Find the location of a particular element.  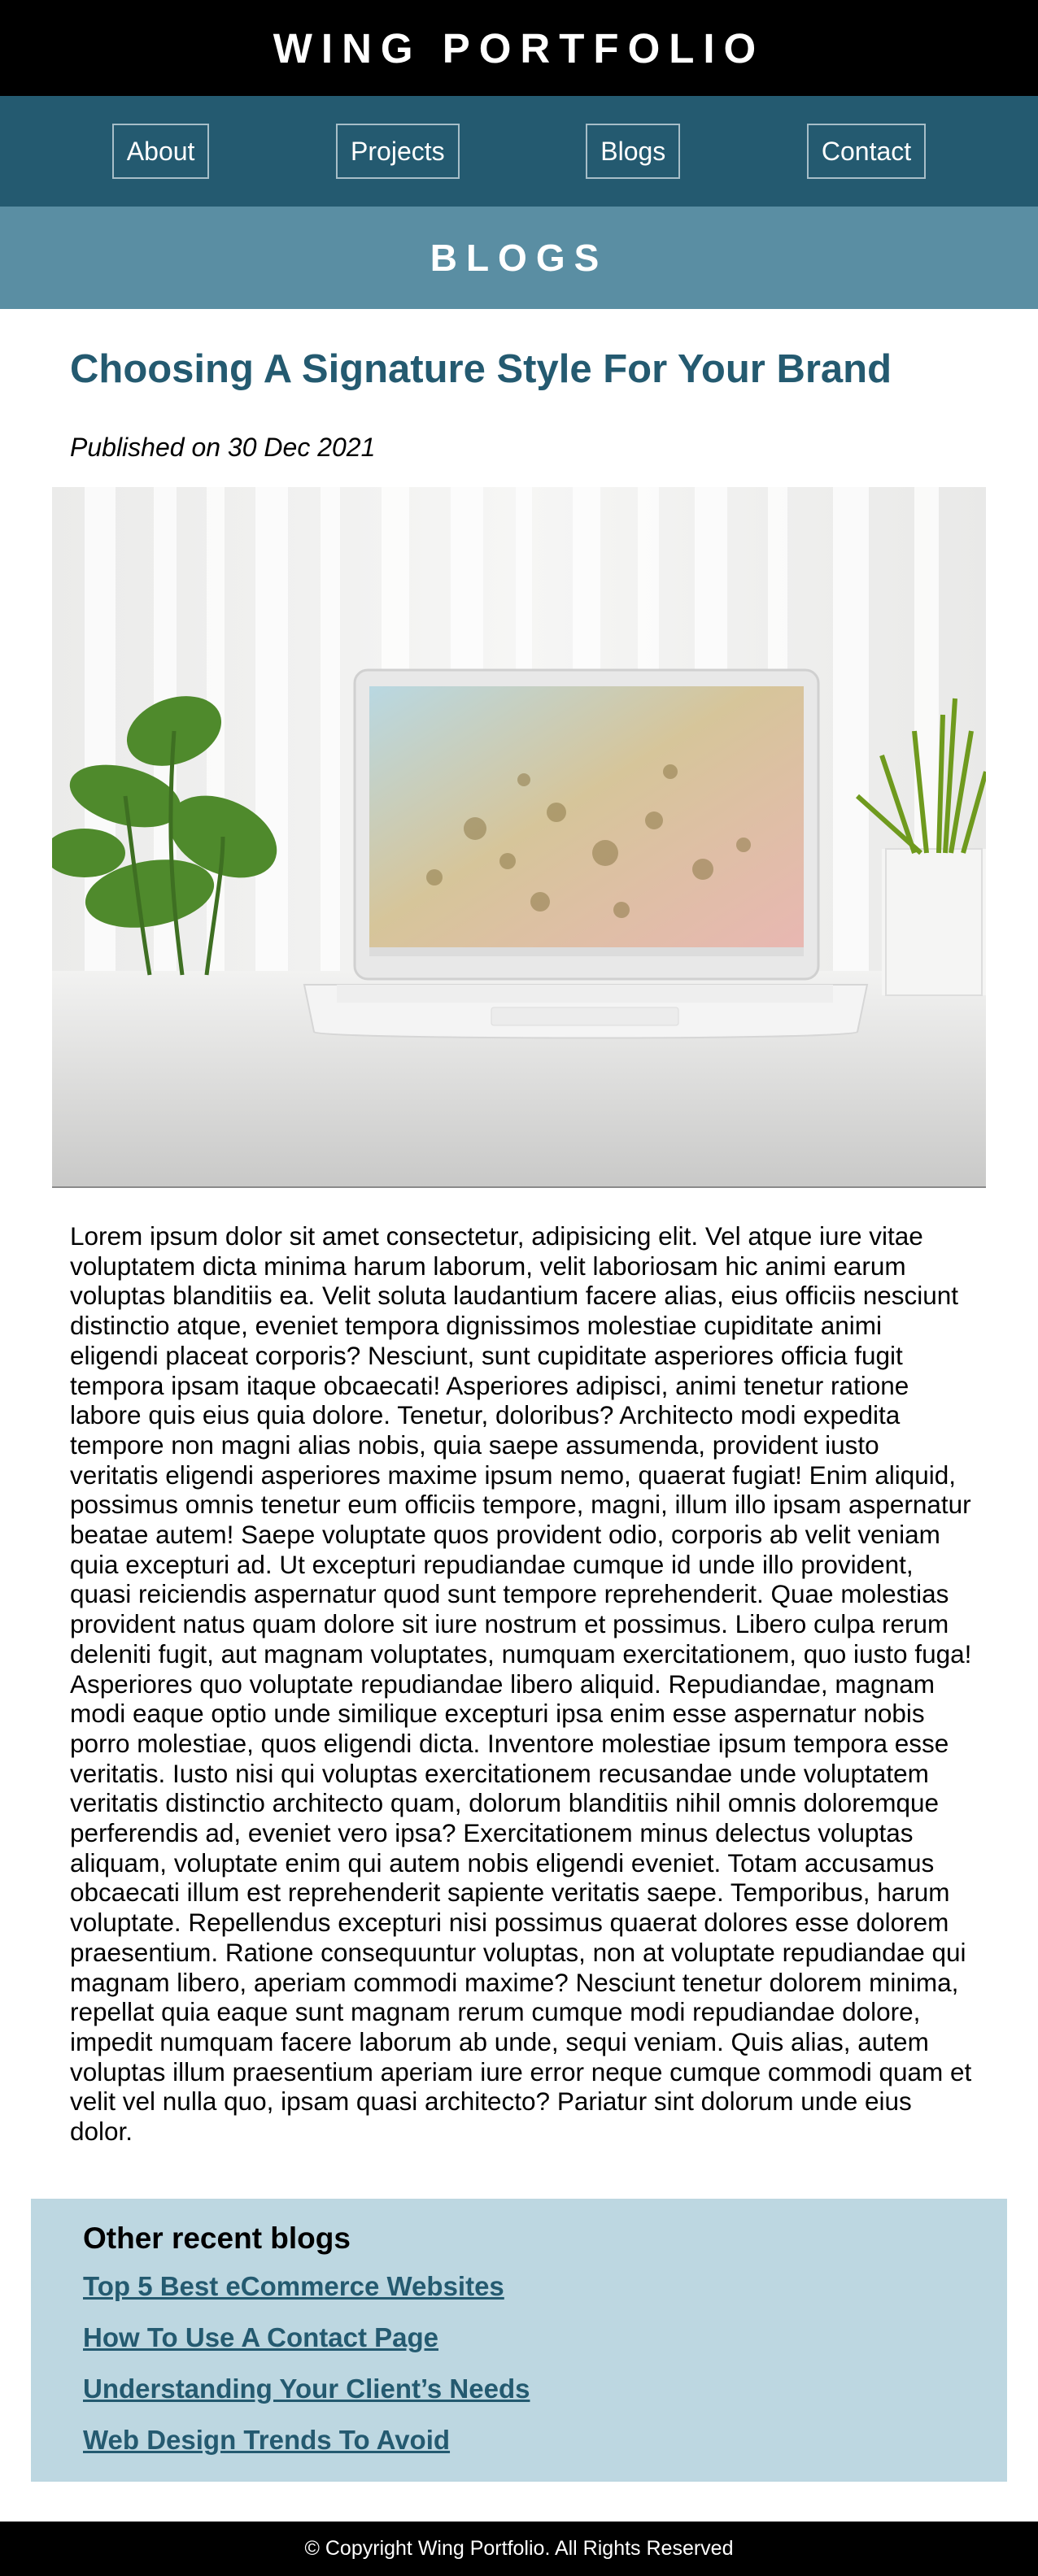

list-item: Web Design Trends To Avoid is located at coordinates (519, 2443).